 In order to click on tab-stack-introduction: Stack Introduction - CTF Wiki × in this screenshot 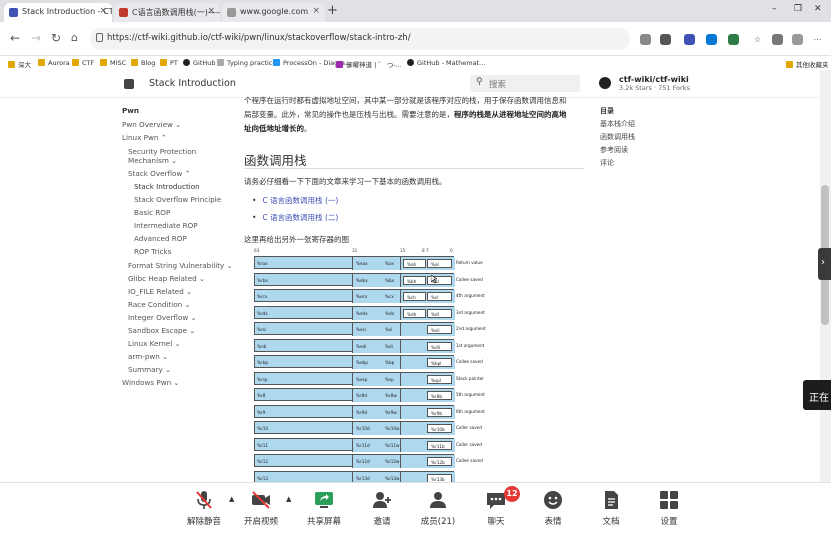, I will do `click(58, 12)`.